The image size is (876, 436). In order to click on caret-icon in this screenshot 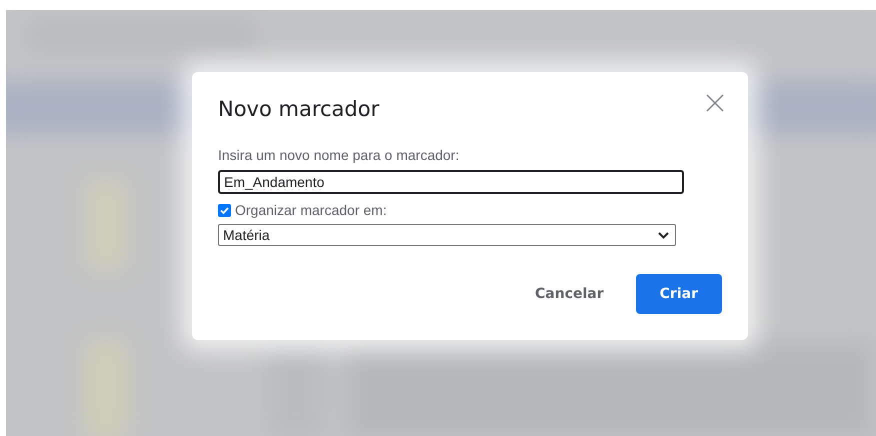, I will do `click(663, 235)`.